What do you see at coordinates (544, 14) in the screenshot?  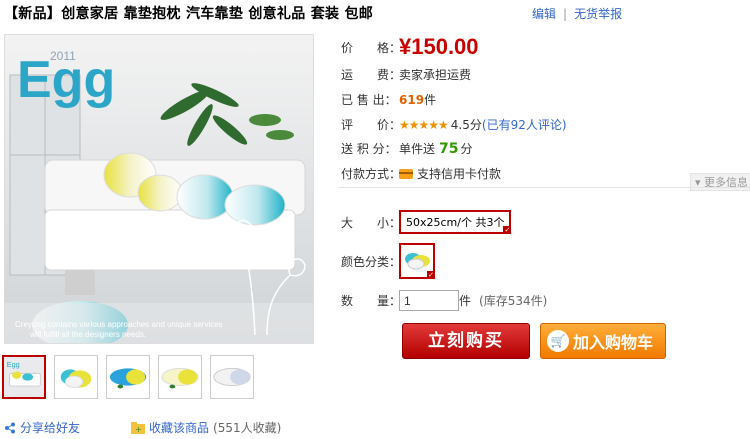 I see `edit-link: 编辑` at bounding box center [544, 14].